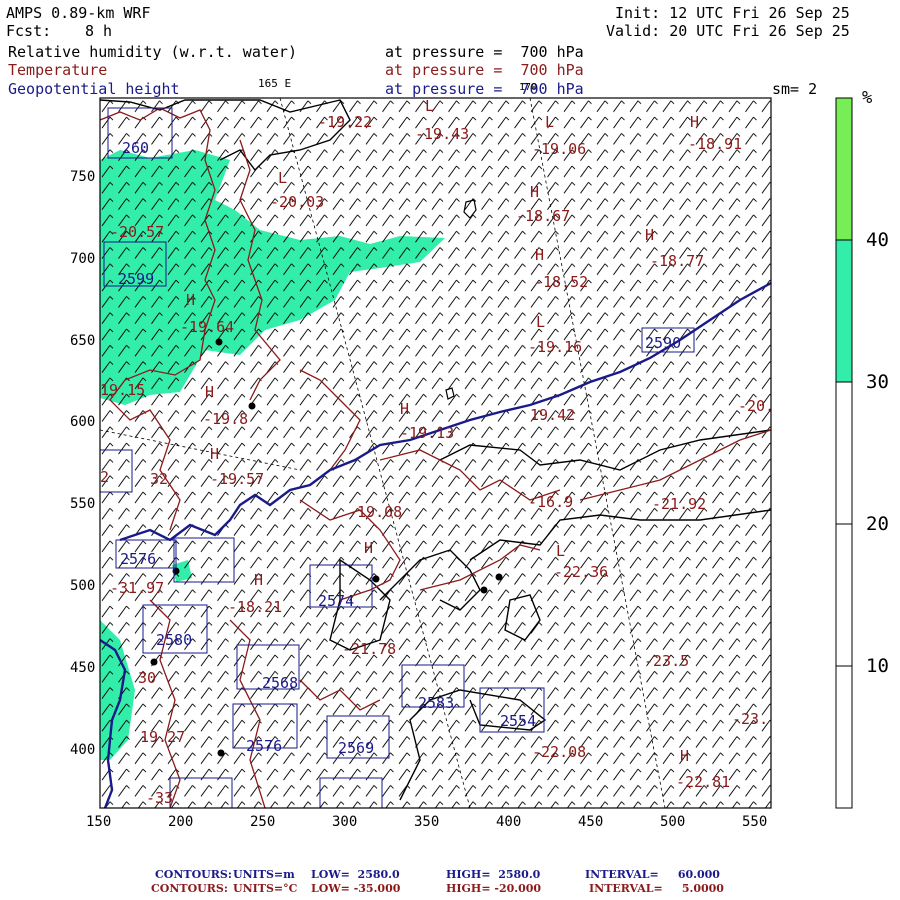  I want to click on temperature-label-17: -18.52, so click(561, 282).